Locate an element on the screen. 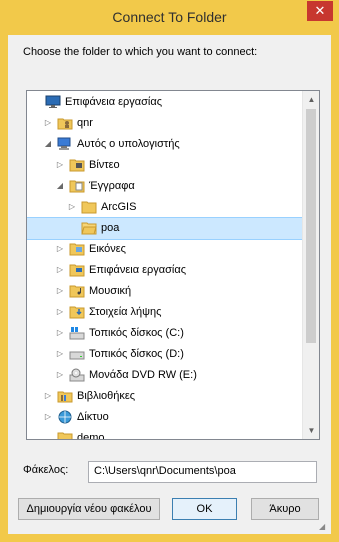  user-icon is located at coordinates (65, 123).